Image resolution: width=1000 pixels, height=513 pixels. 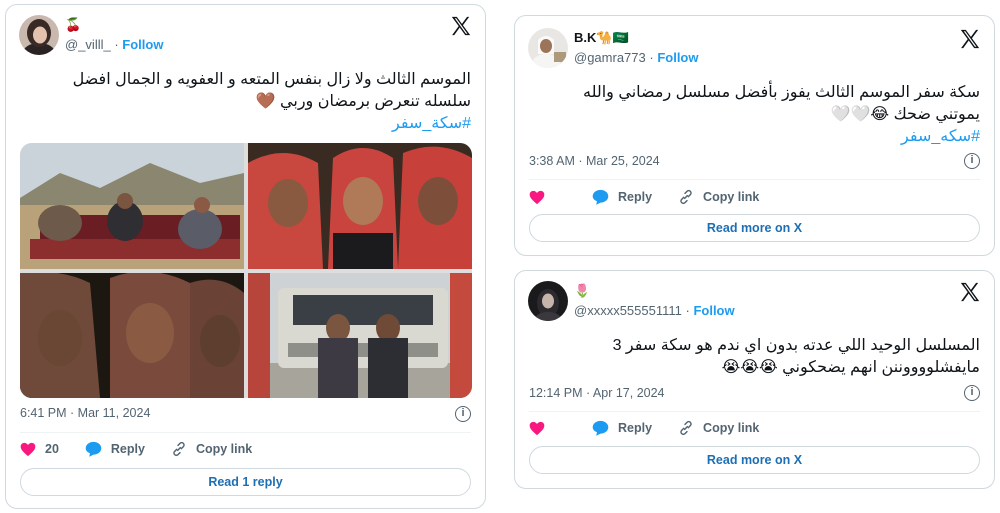 What do you see at coordinates (597, 393) in the screenshot?
I see `tweet-timestamp: 12:14 PM · Apr 17, 2024` at bounding box center [597, 393].